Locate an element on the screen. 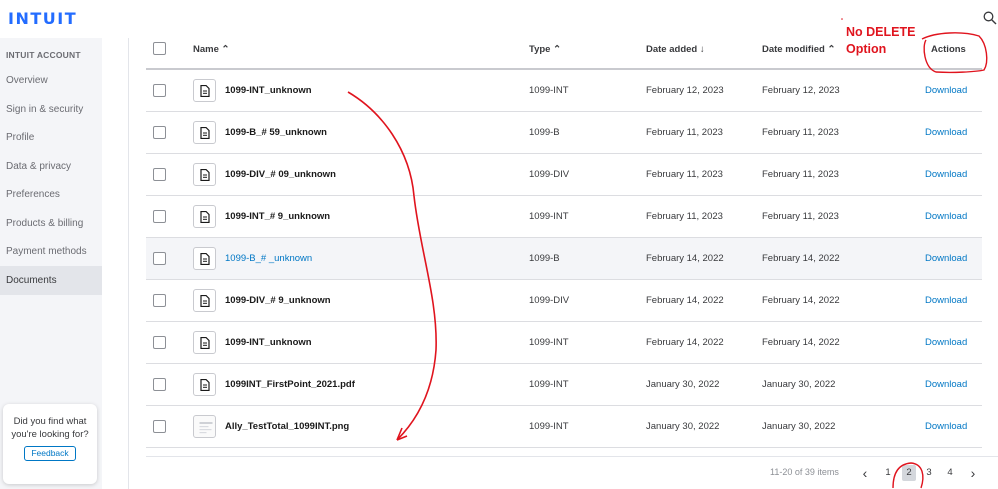 Image resolution: width=998 pixels, height=489 pixels. image-thumbnail-icon is located at coordinates (204, 426).